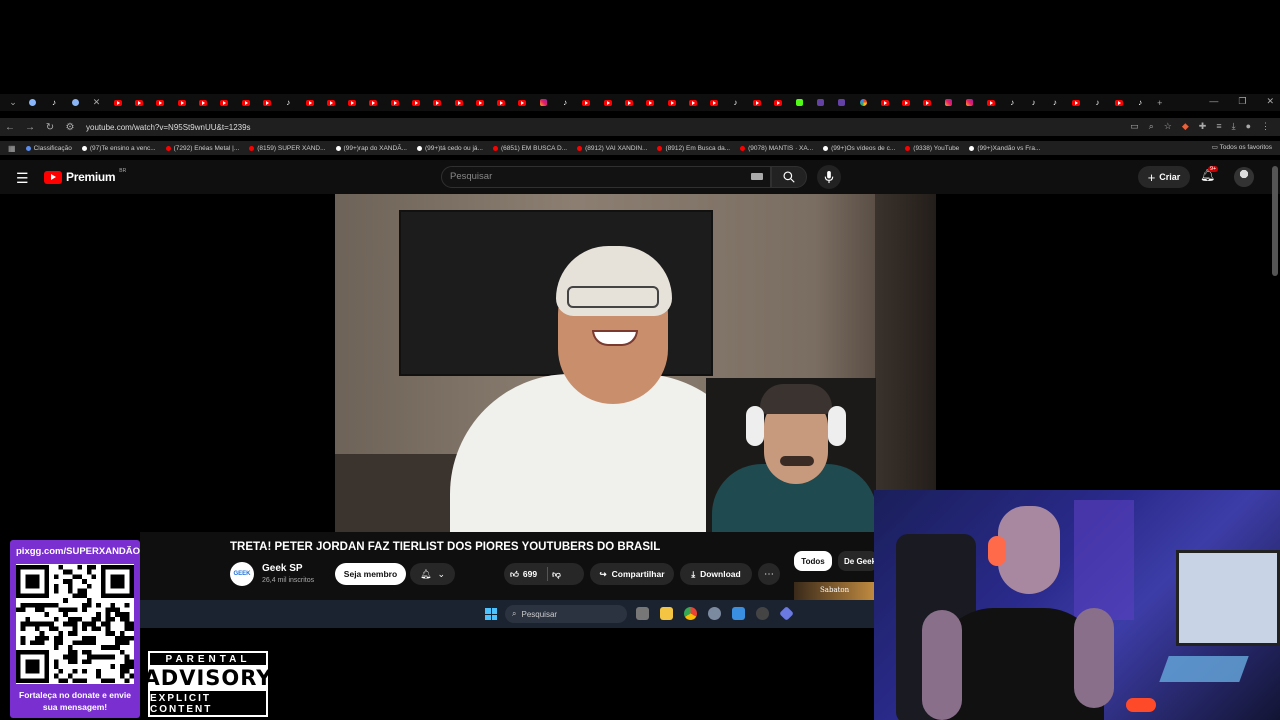 The image size is (1280, 720). Describe the element at coordinates (96, 103) in the screenshot. I see `browser-tab: ✕` at that location.